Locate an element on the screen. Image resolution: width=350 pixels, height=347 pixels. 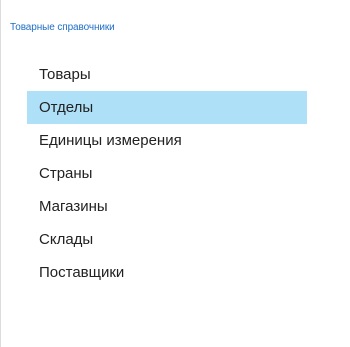
menu-item-postavshchiki: Поставщики is located at coordinates (167, 272).